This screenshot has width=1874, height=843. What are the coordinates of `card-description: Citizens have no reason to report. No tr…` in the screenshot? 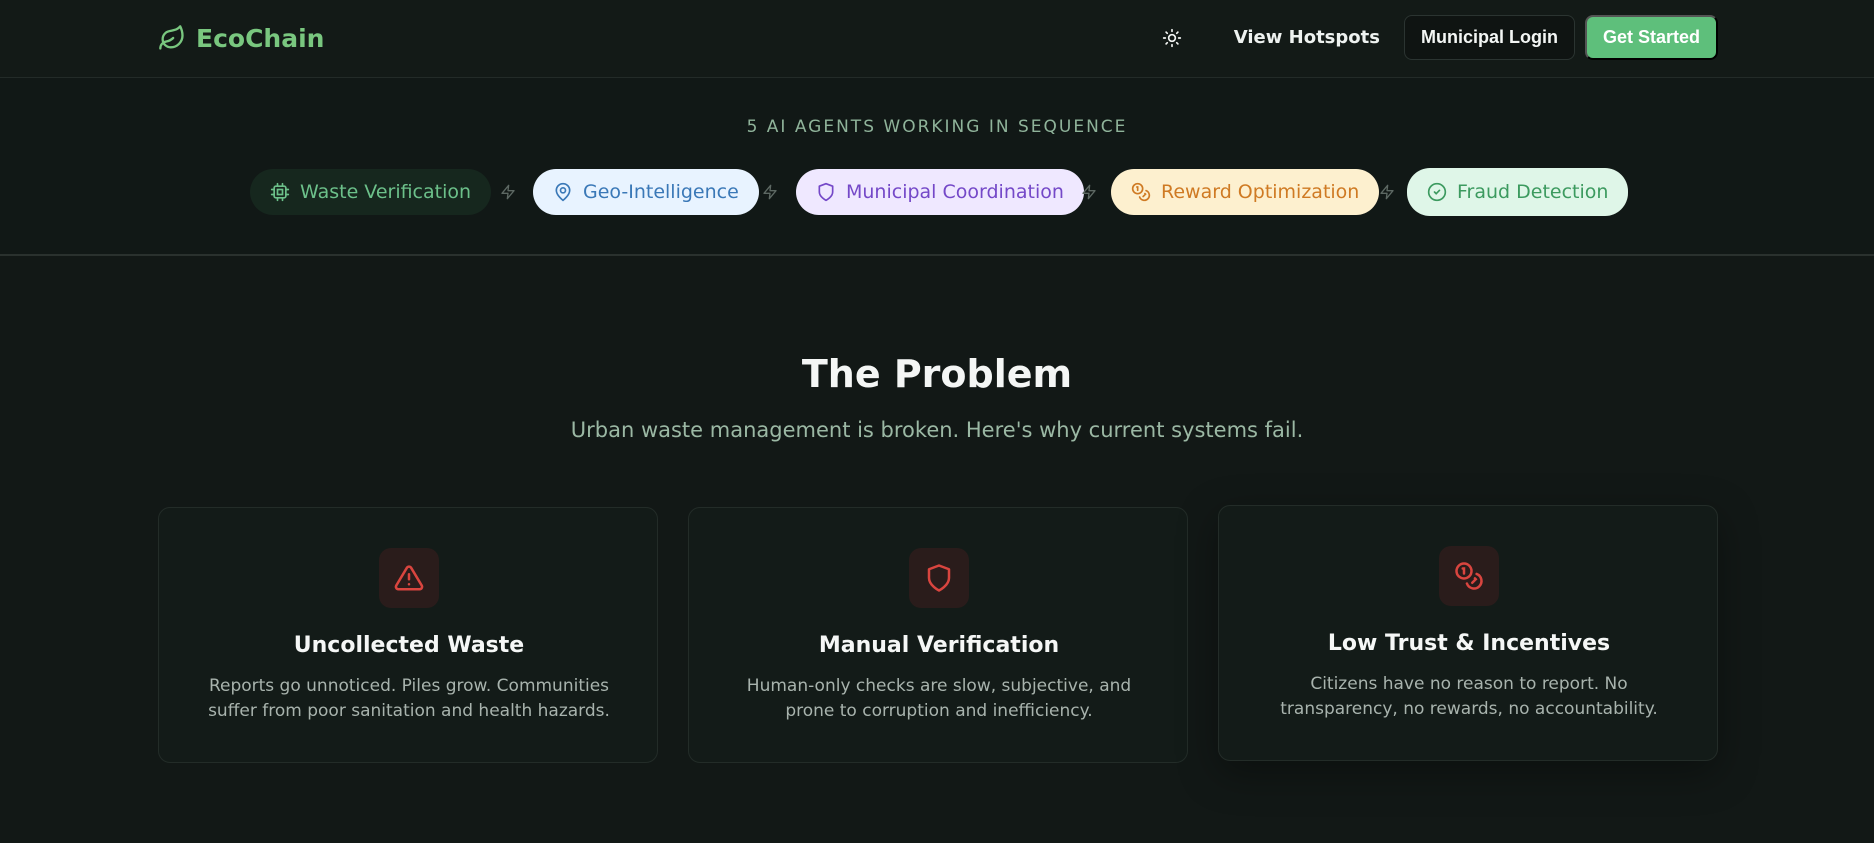 It's located at (1469, 696).